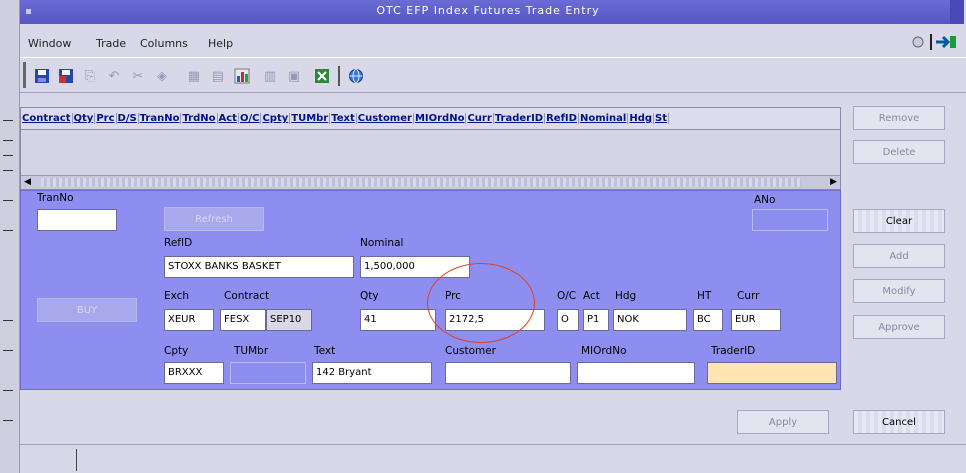 The width and height of the screenshot is (966, 473). I want to click on title-right-edge, so click(957, 12).